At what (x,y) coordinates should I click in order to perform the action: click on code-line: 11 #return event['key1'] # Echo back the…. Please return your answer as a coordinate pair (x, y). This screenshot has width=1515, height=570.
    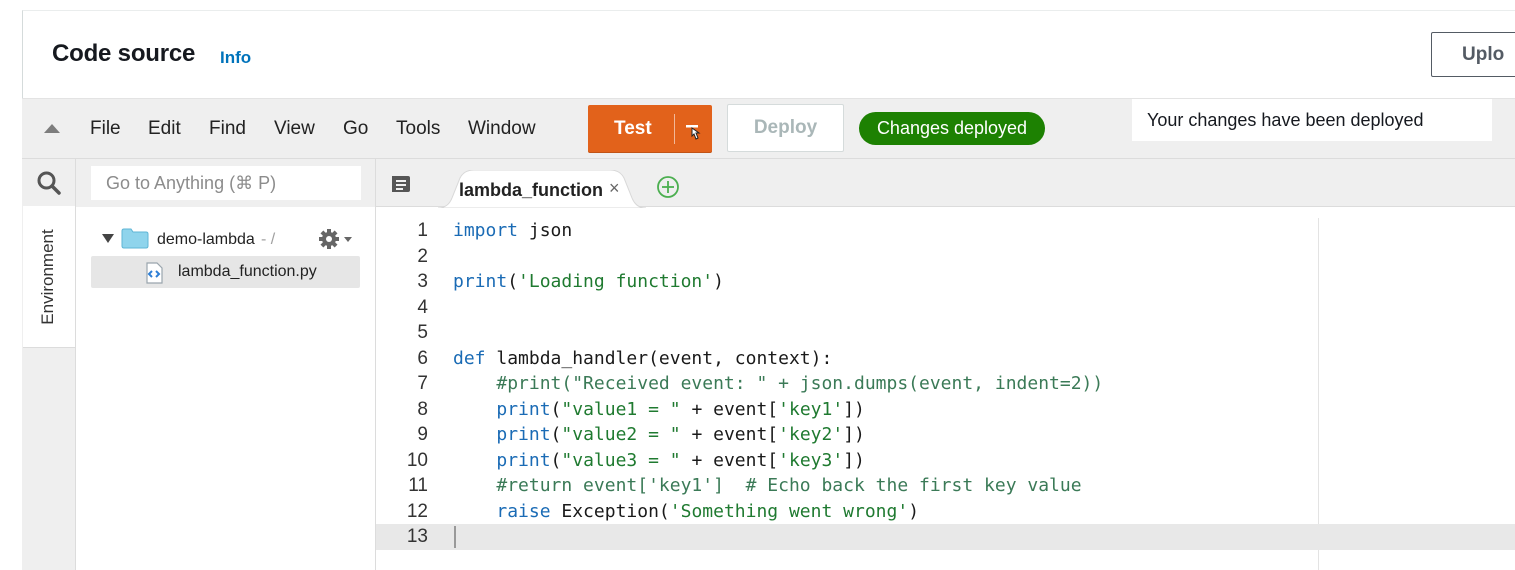
    Looking at the image, I should click on (945, 485).